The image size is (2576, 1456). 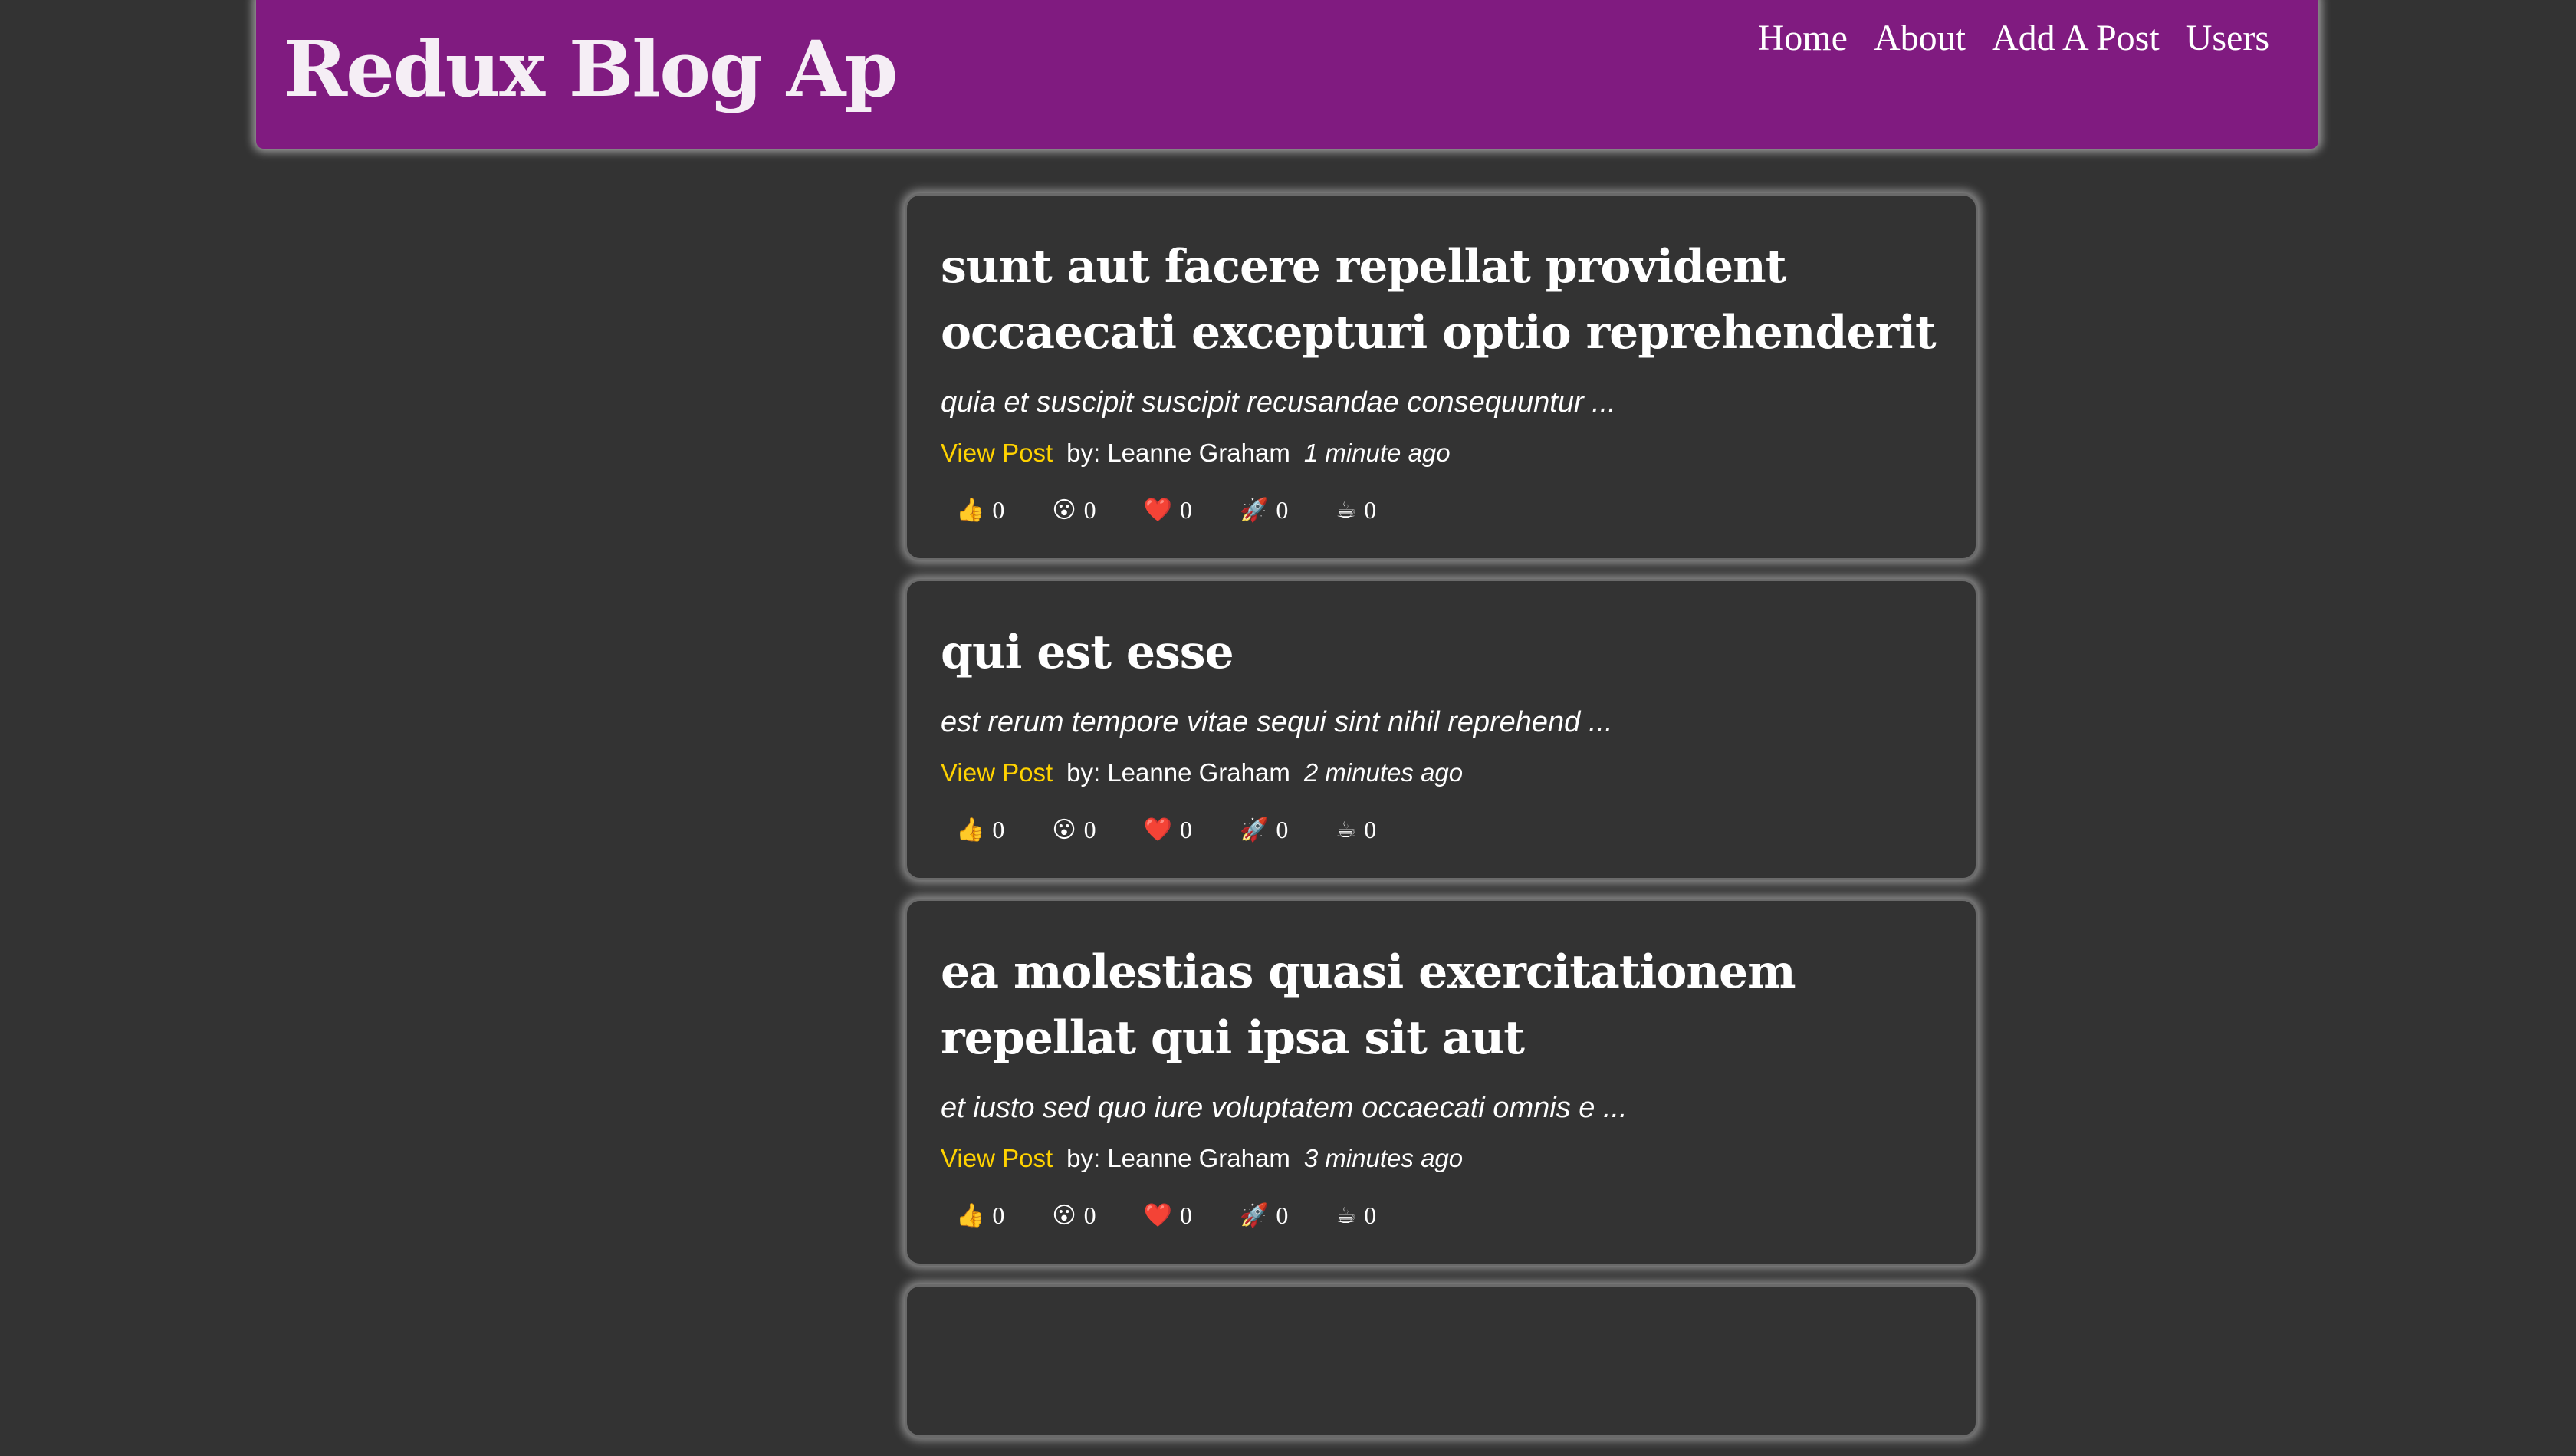 What do you see at coordinates (591, 69) in the screenshot?
I see `app-title: Redux Blog Ap` at bounding box center [591, 69].